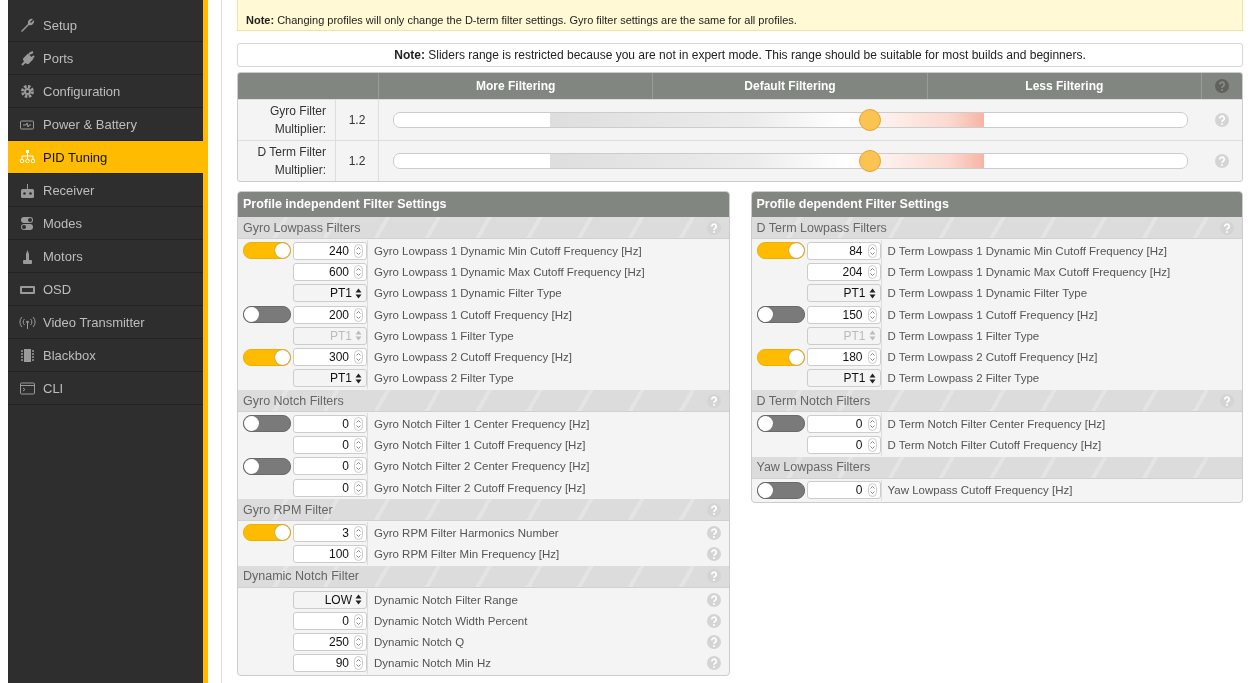 The width and height of the screenshot is (1257, 683). Describe the element at coordinates (330, 271) in the screenshot. I see `number-field: 600` at that location.